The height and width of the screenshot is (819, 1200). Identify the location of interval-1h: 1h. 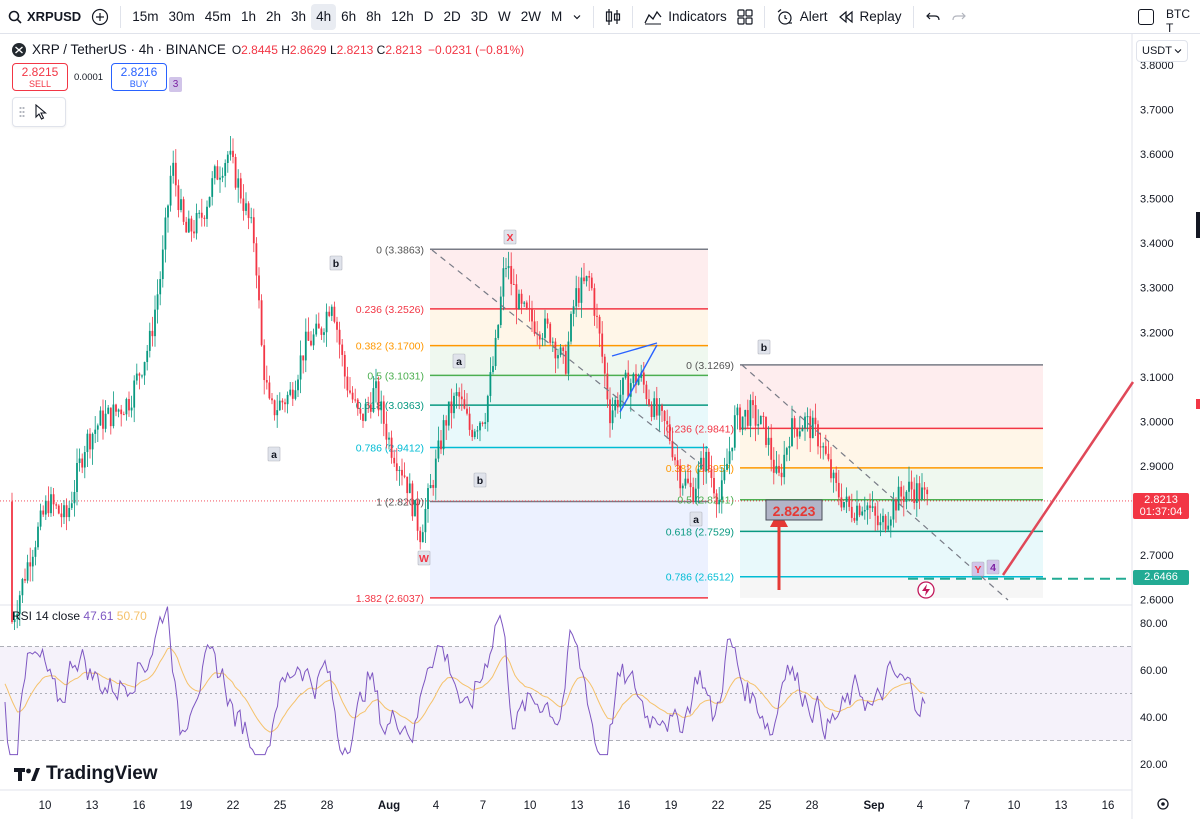
(248, 17).